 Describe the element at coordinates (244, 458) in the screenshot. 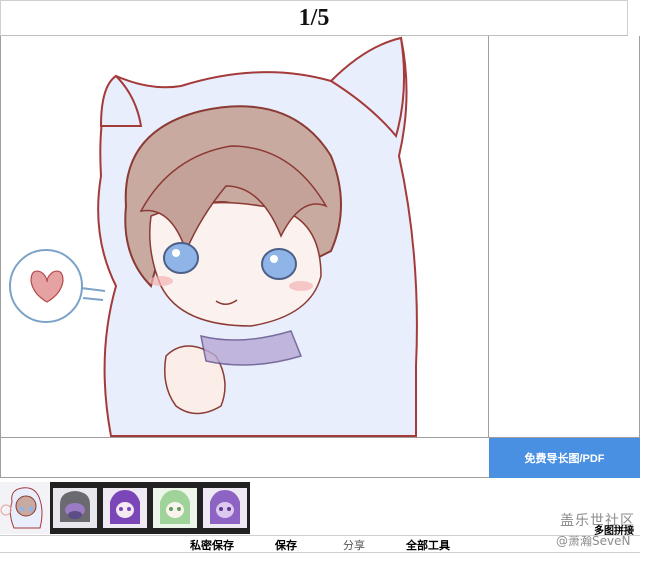

I see `caption-row` at that location.